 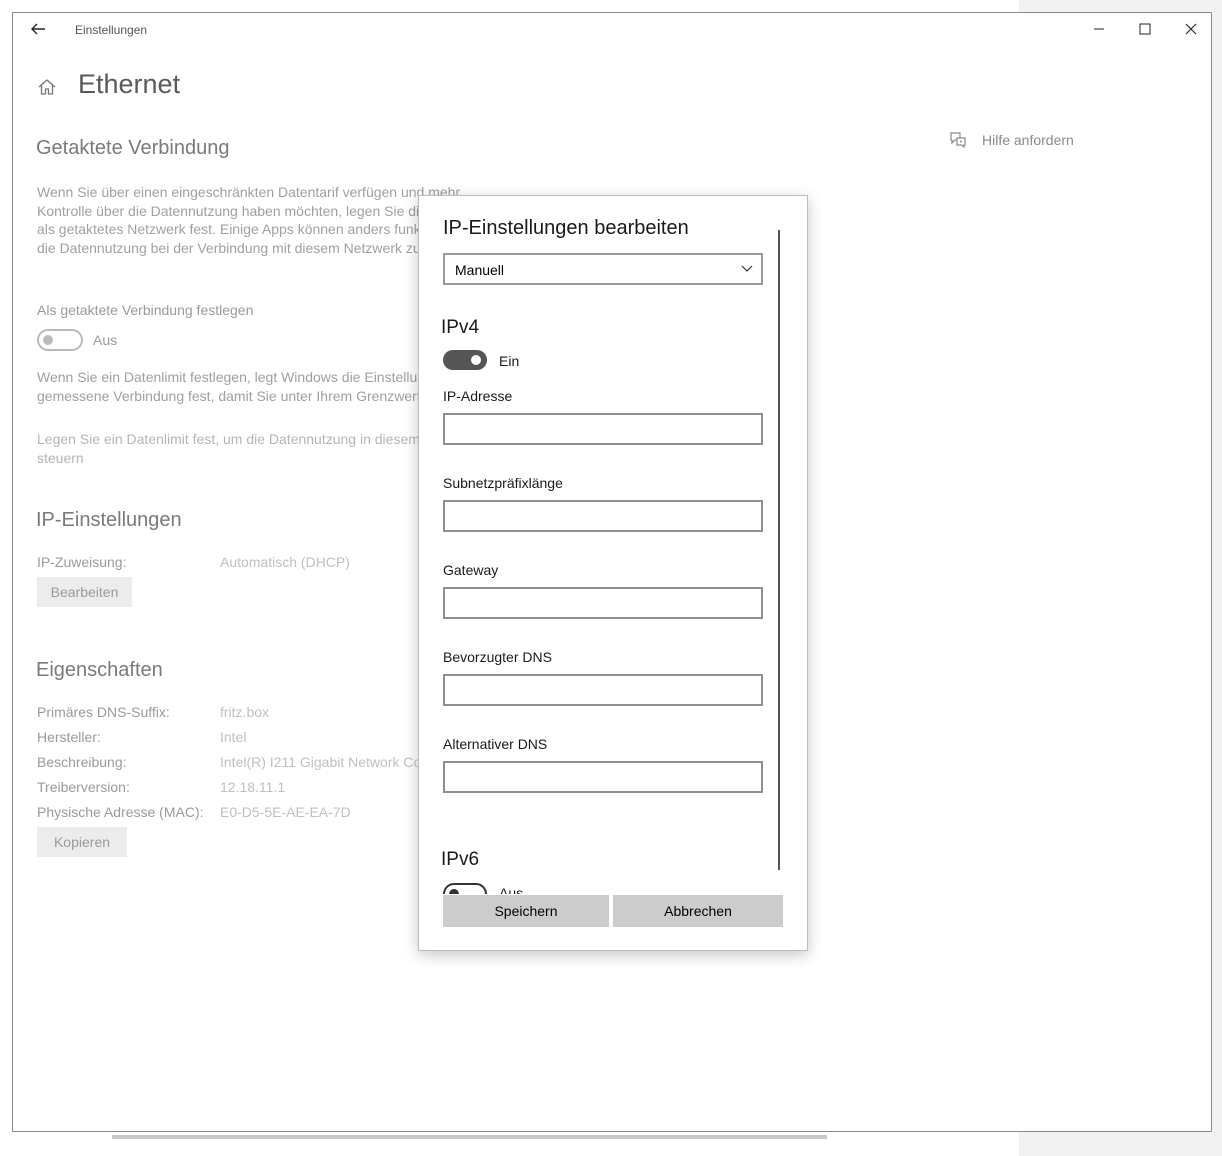 What do you see at coordinates (603, 516) in the screenshot?
I see `subnet-prefix-input` at bounding box center [603, 516].